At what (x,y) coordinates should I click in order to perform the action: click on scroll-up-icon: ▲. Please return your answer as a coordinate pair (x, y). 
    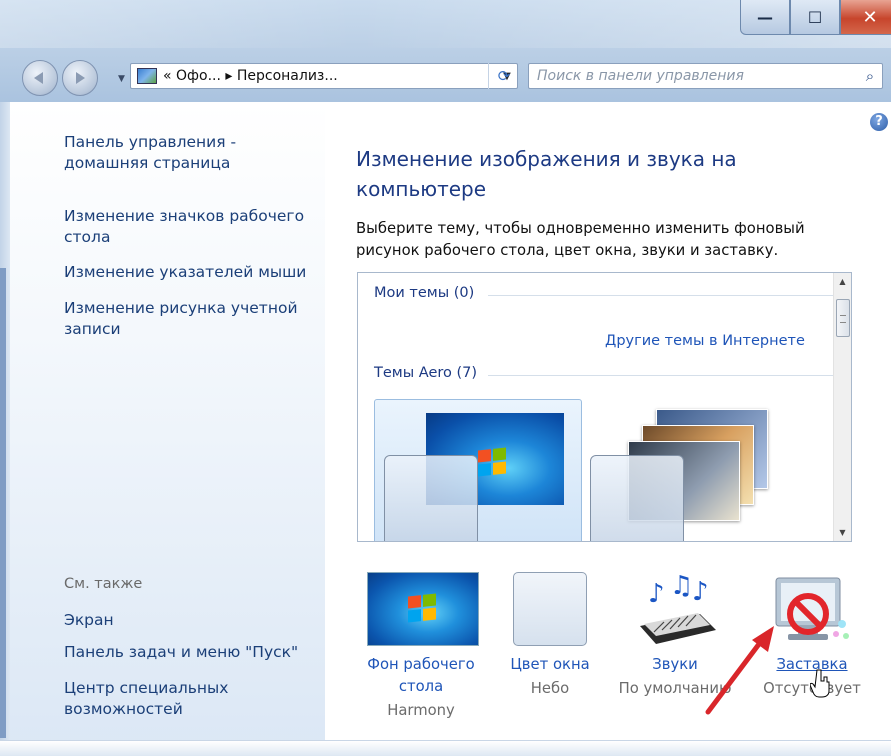
    Looking at the image, I should click on (842, 281).